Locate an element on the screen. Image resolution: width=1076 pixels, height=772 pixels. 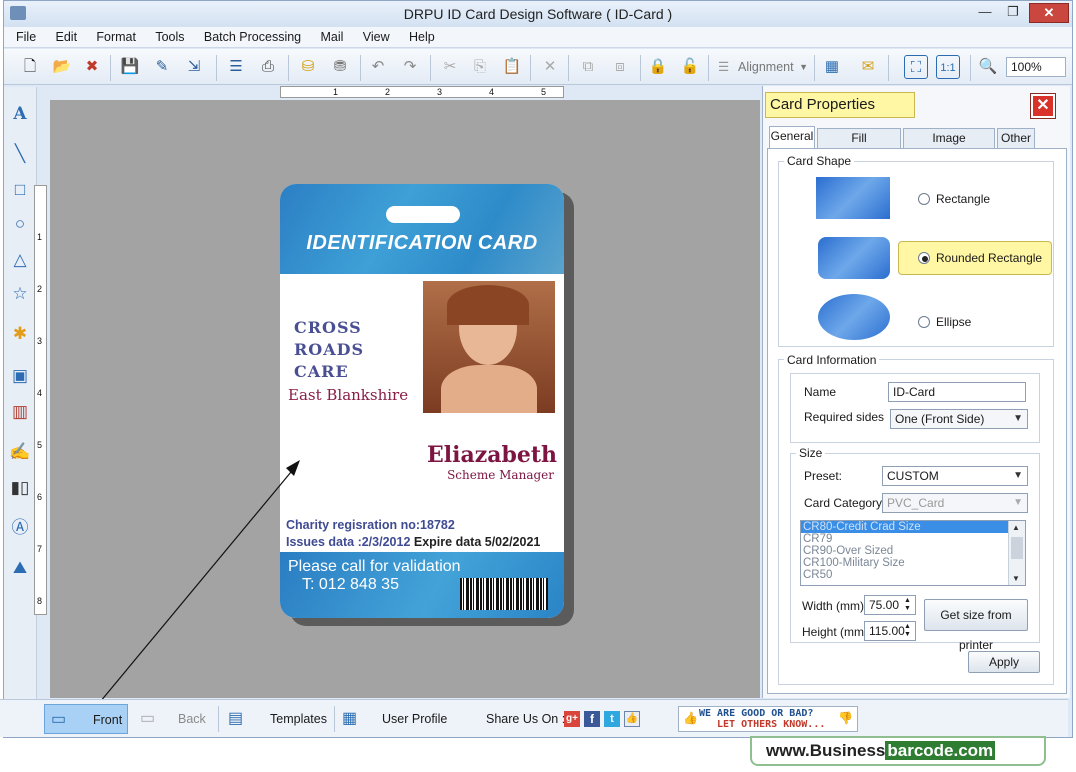
like-icon: 👍 is located at coordinates (632, 719).